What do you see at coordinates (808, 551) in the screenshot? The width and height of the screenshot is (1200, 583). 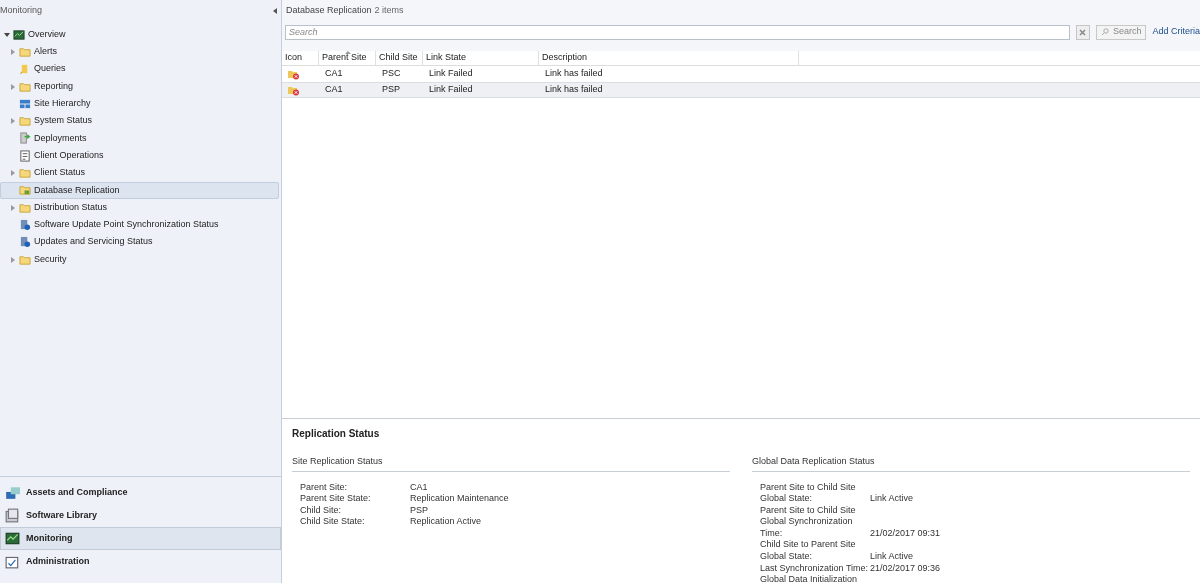 I see `field-label: Child Site to Parent Site Global State:` at bounding box center [808, 551].